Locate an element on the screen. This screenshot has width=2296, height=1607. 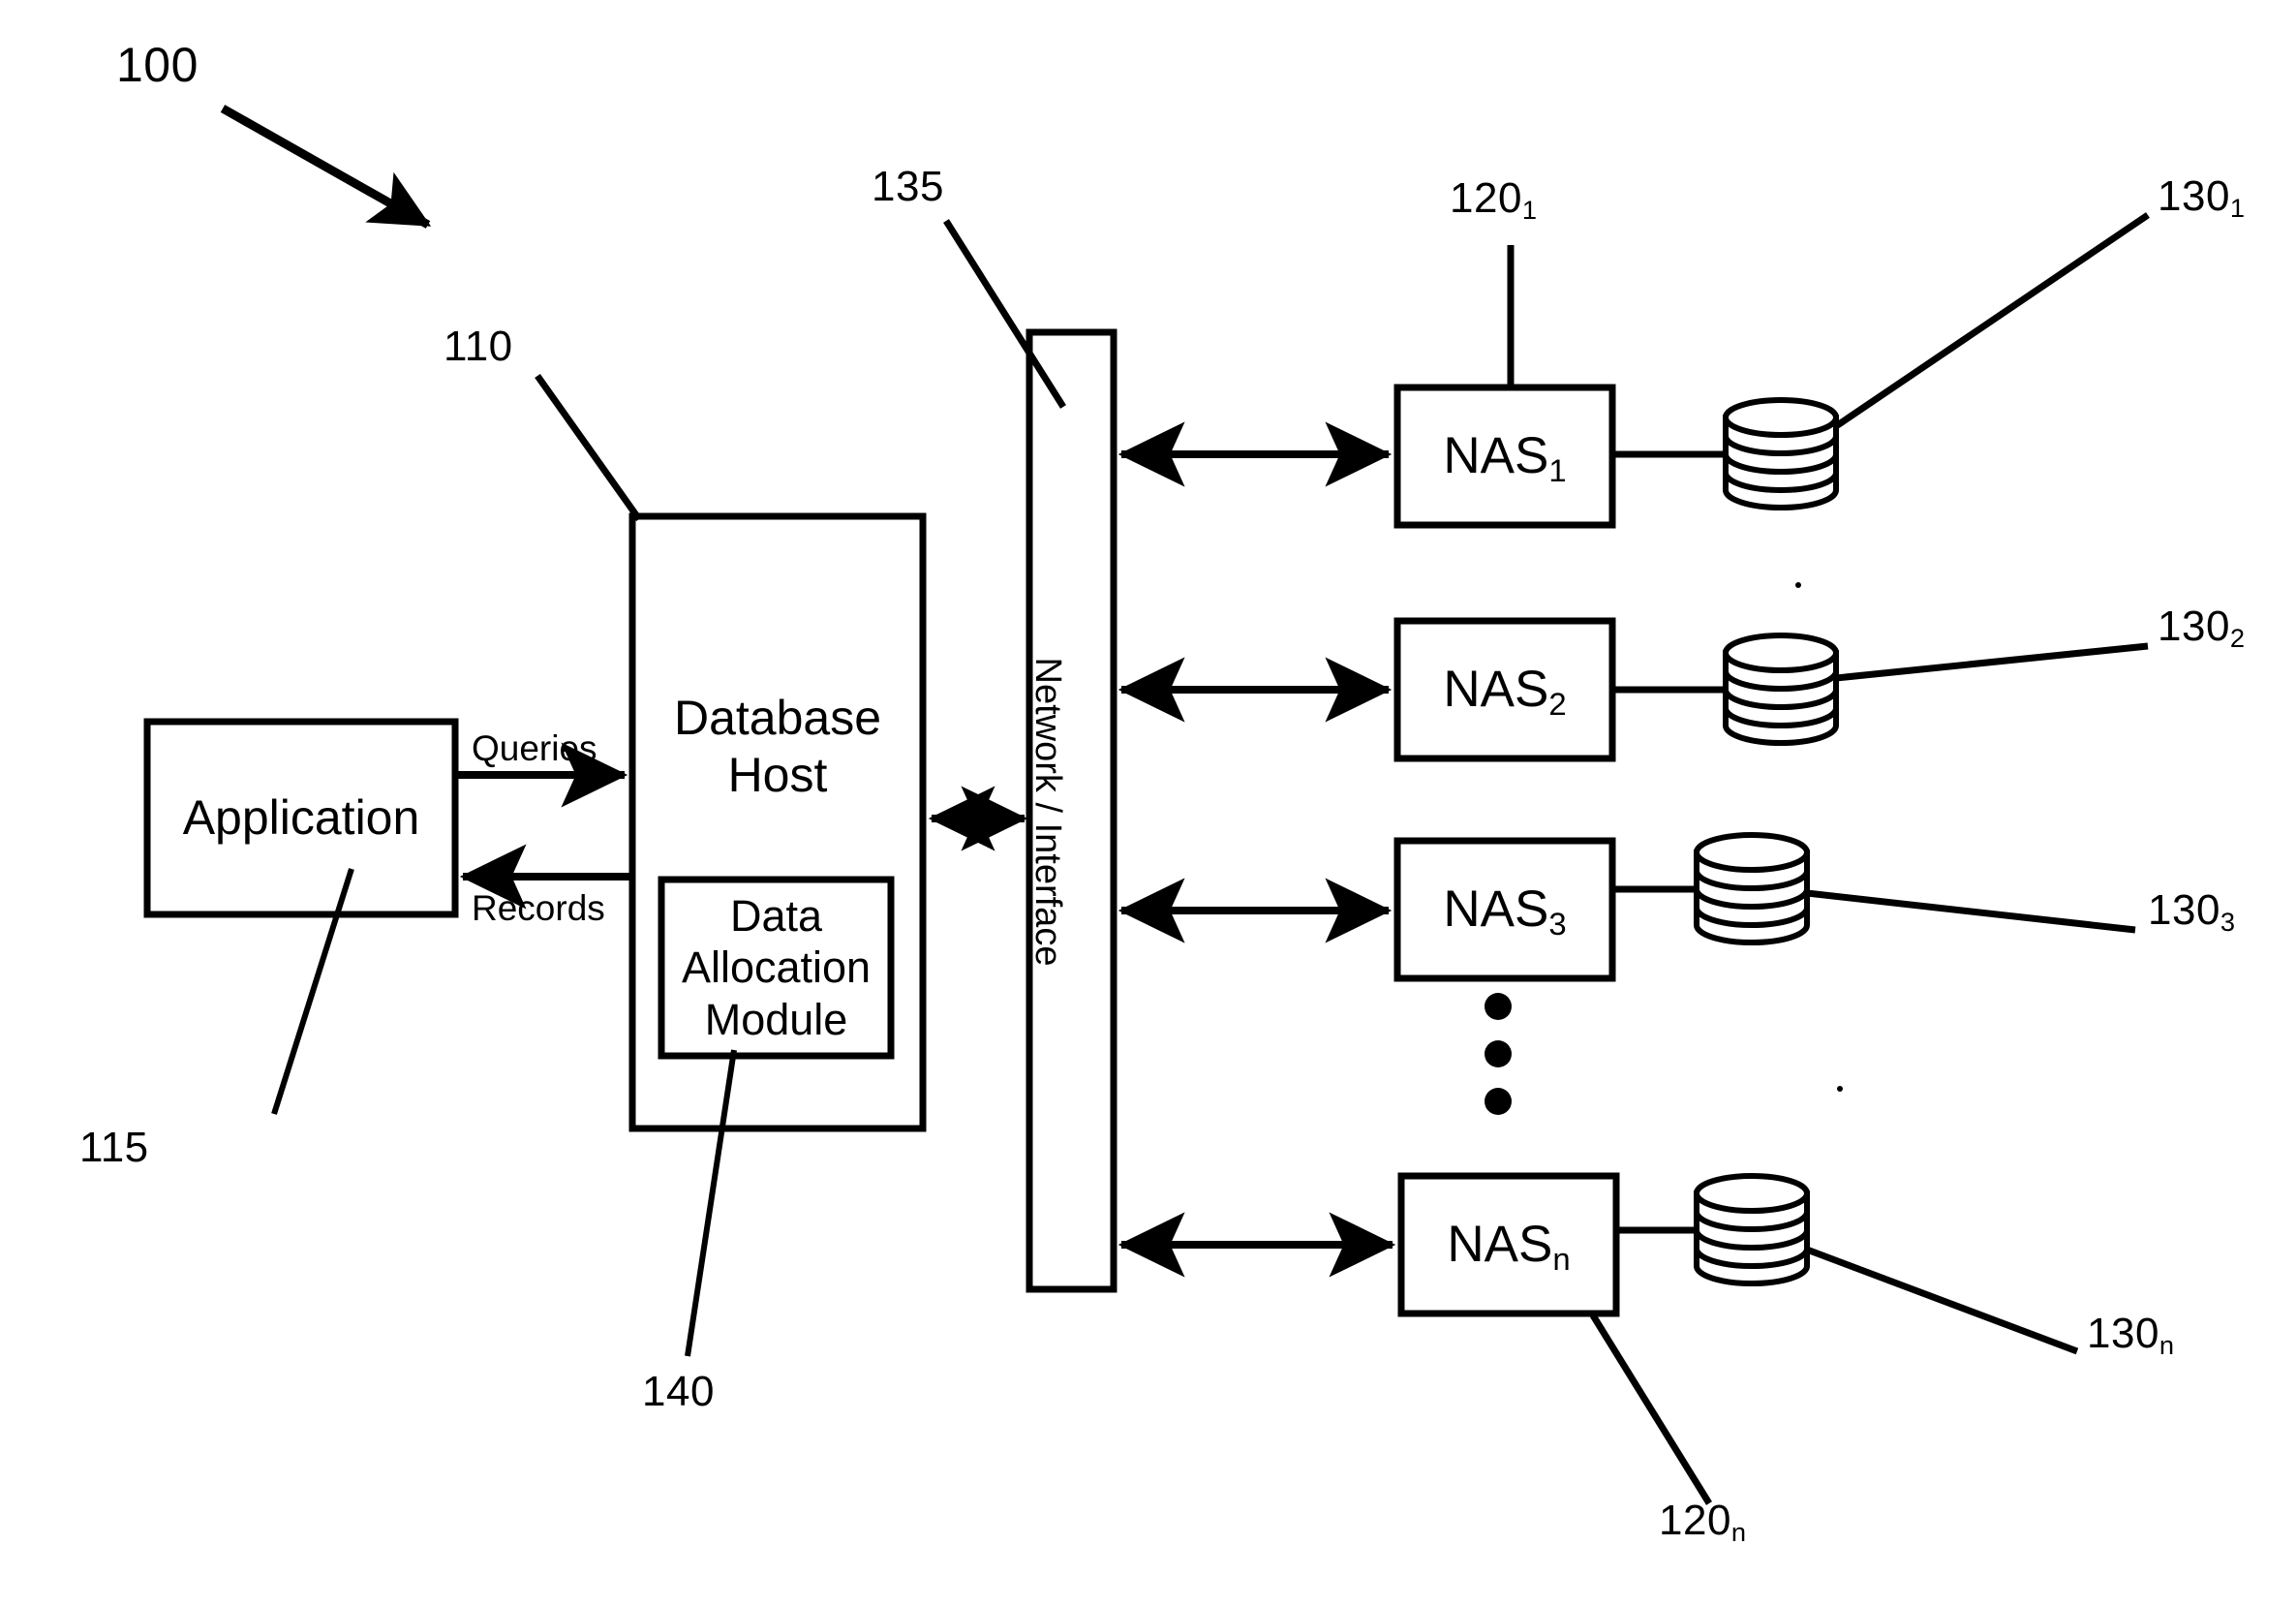
nas-ref-n: 120n is located at coordinates (1703, 1522).